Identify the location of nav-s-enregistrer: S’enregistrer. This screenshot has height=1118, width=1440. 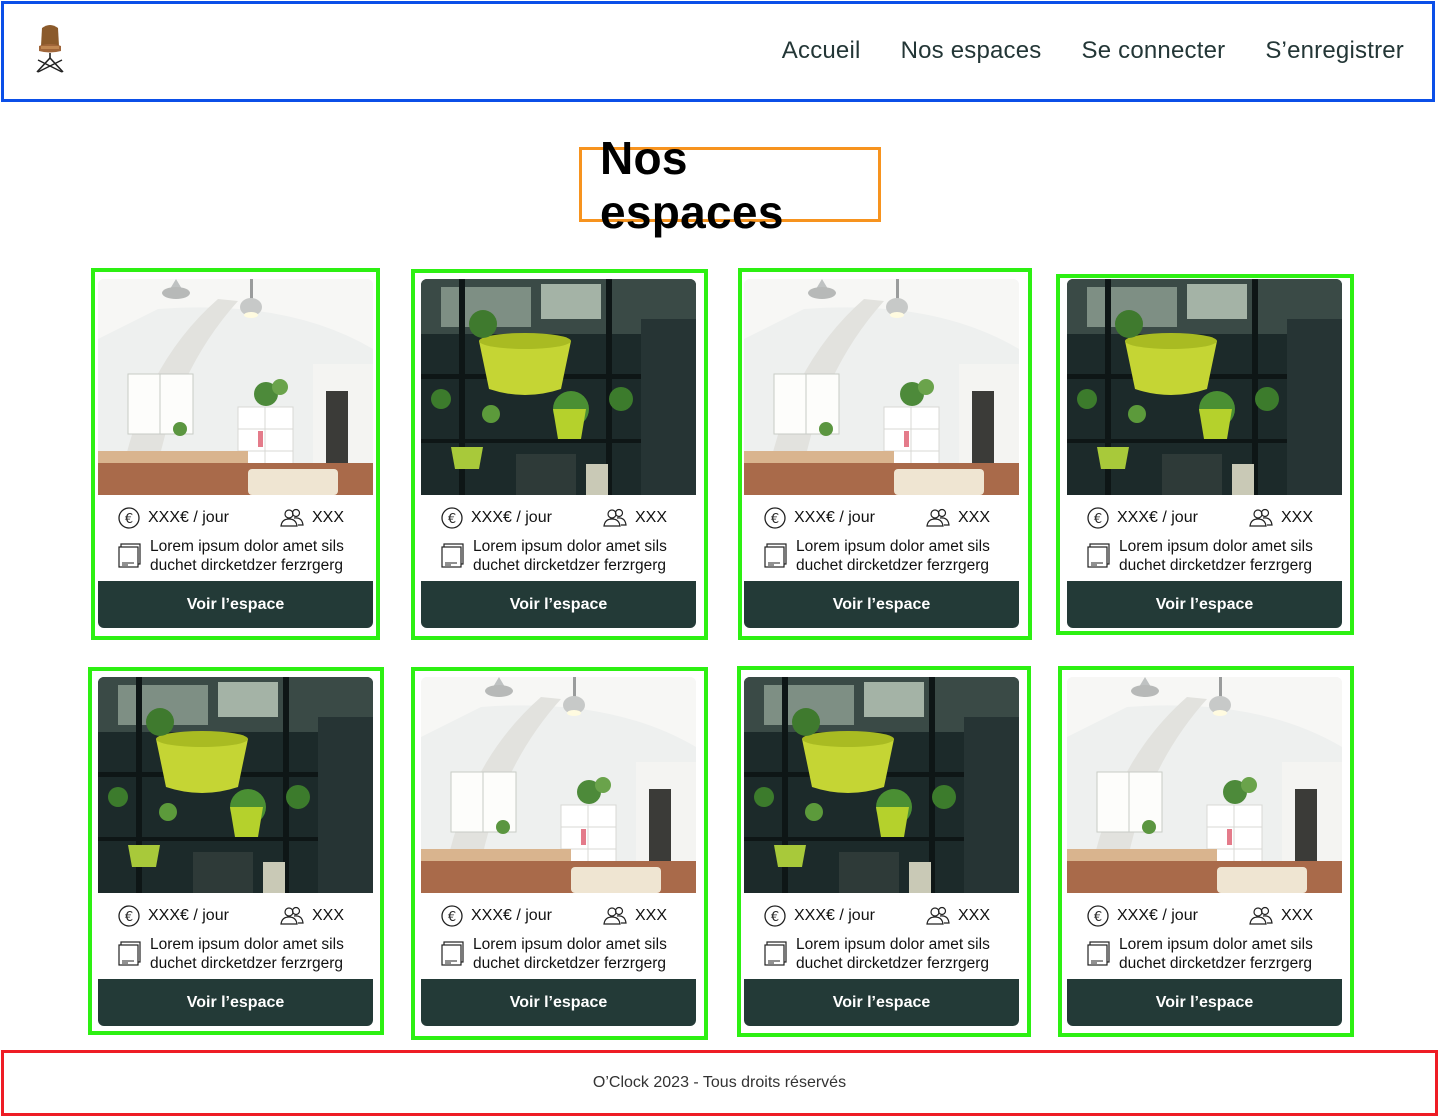
(1334, 51).